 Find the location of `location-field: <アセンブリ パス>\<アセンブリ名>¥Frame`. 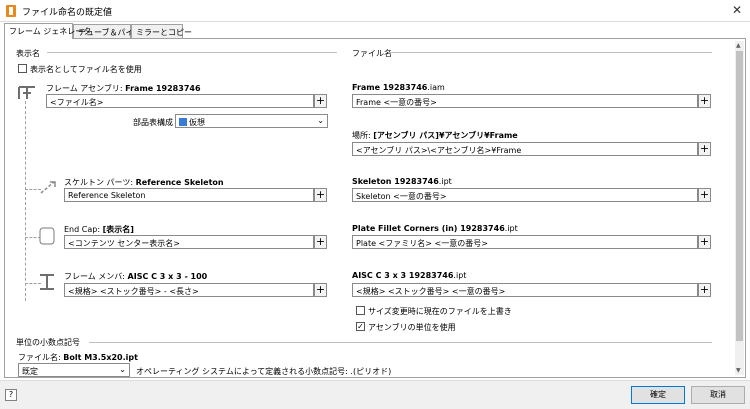

location-field: <アセンブリ パス>\<アセンブリ名>¥Frame is located at coordinates (525, 149).